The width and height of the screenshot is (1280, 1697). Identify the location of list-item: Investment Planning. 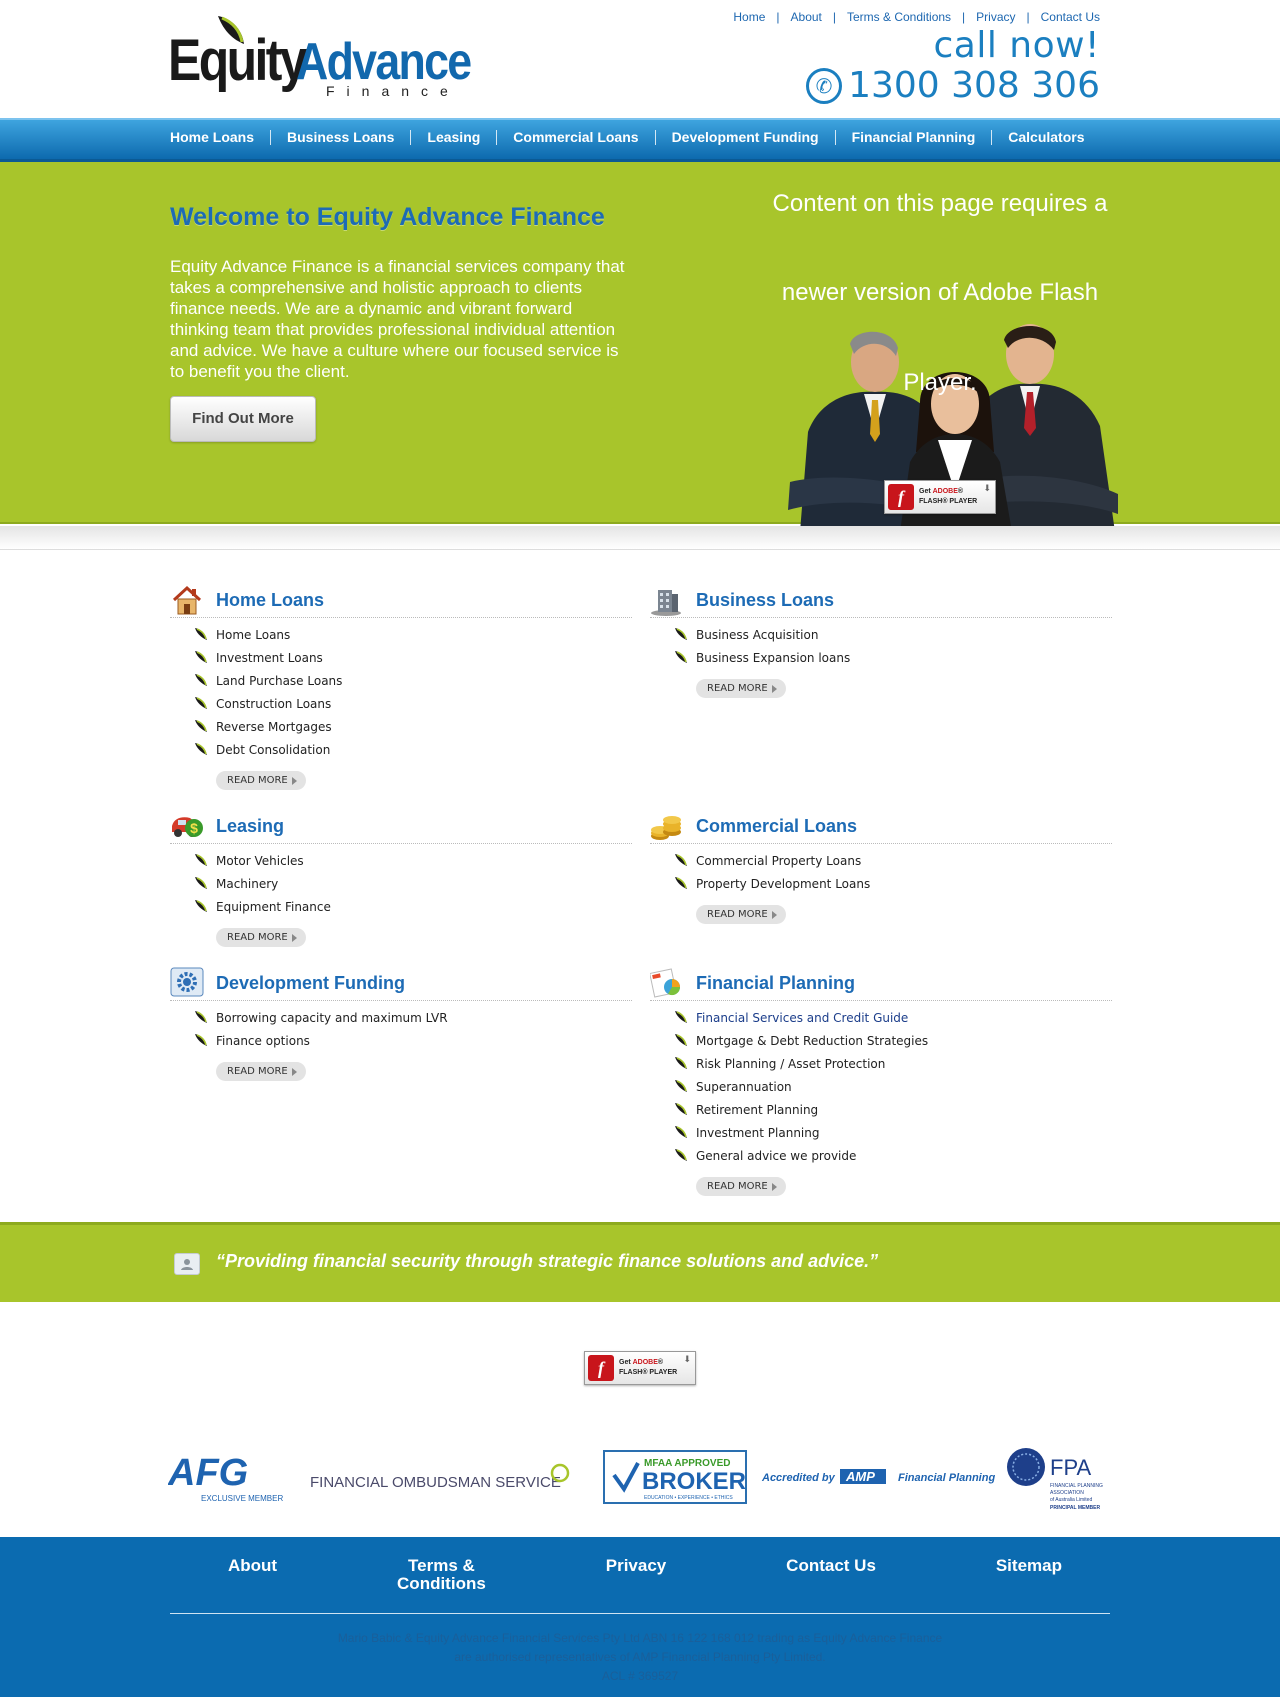
(881, 1133).